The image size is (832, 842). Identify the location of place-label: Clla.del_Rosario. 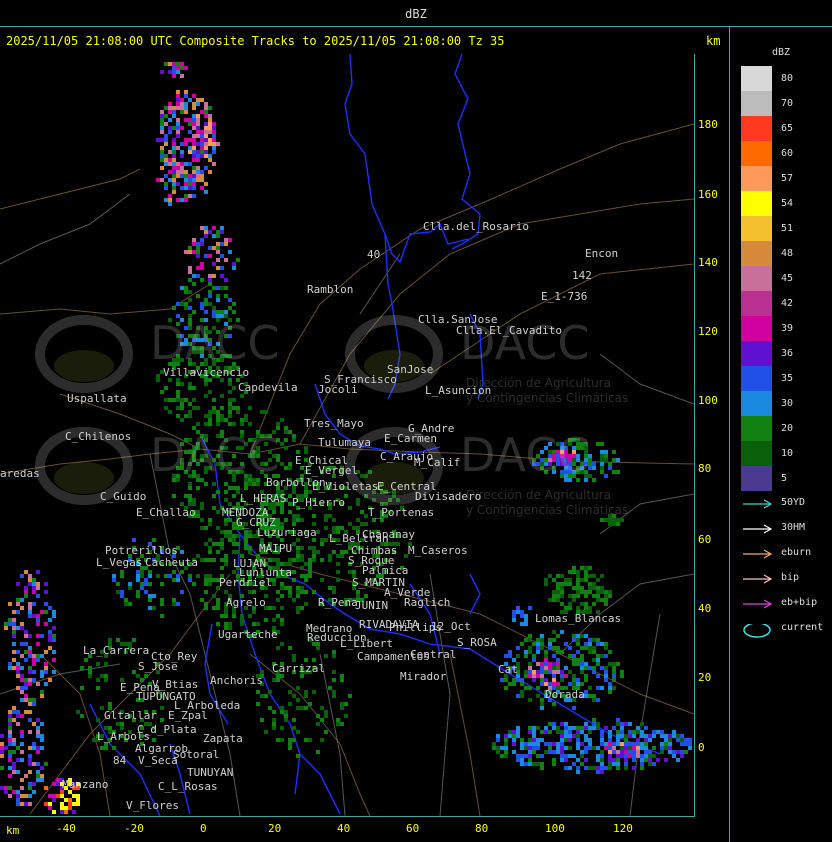
(476, 226).